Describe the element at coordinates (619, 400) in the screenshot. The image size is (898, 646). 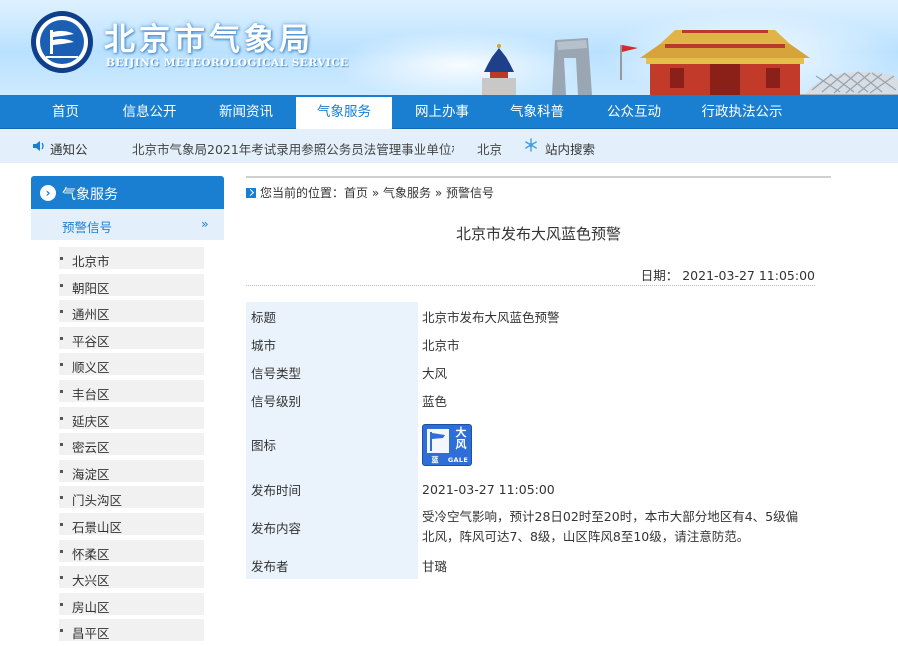
I see `signal-level-value: 蓝色` at that location.